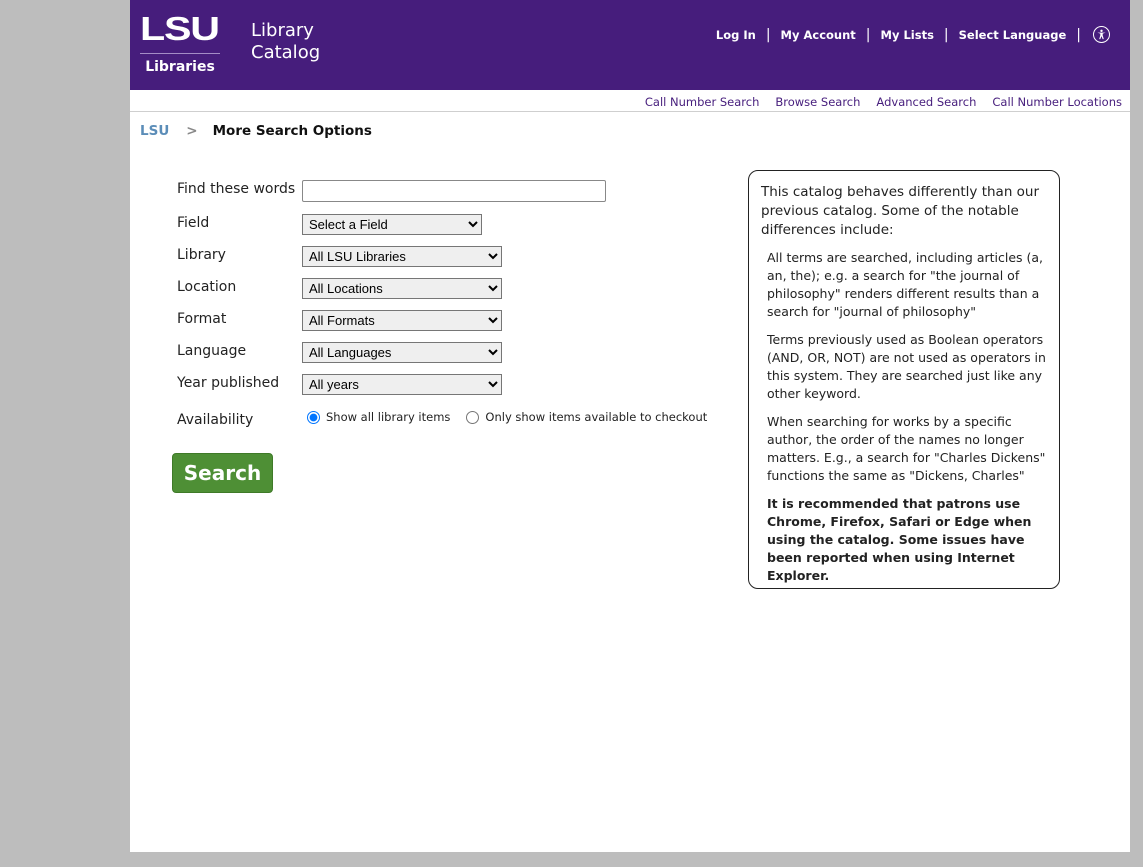 The image size is (1143, 867). I want to click on show-all-items-label: Show all library items, so click(388, 417).